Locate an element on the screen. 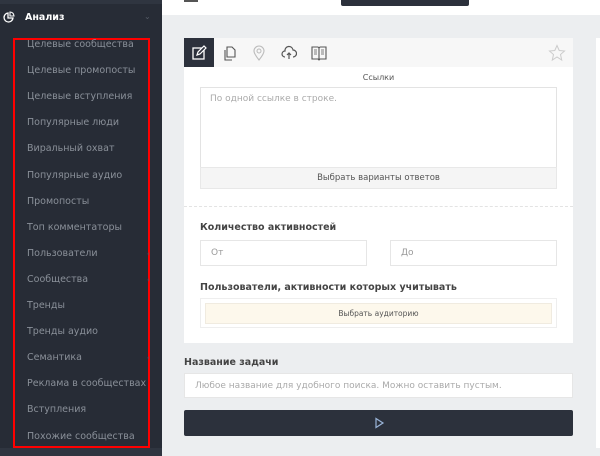 This screenshot has width=600, height=456. copy-icon is located at coordinates (230, 53).